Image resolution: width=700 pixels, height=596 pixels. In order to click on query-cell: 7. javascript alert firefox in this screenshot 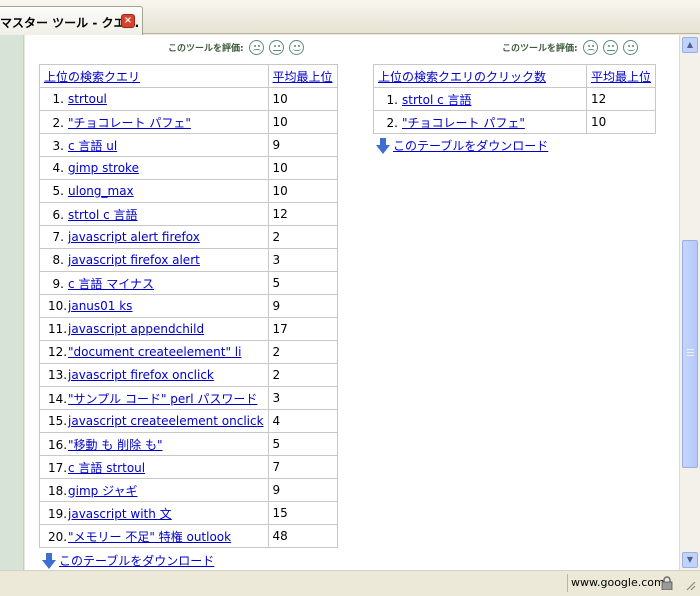, I will do `click(154, 237)`.